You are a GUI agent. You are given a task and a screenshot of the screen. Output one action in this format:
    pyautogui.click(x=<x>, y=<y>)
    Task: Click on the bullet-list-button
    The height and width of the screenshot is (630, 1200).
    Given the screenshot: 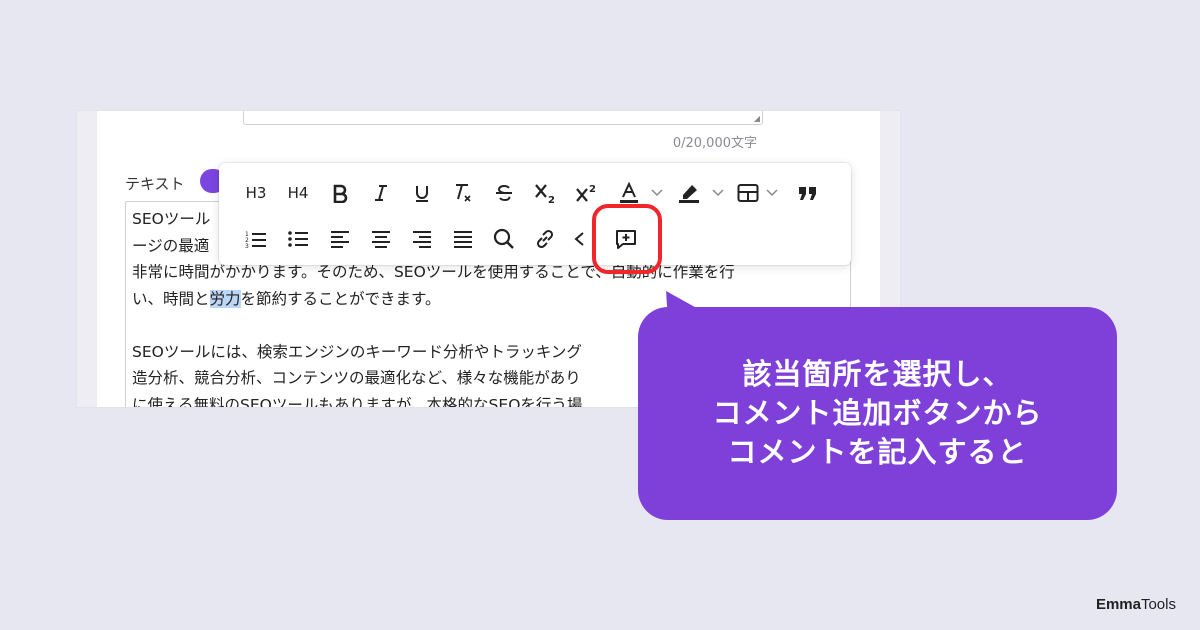 What is the action you would take?
    pyautogui.click(x=298, y=239)
    